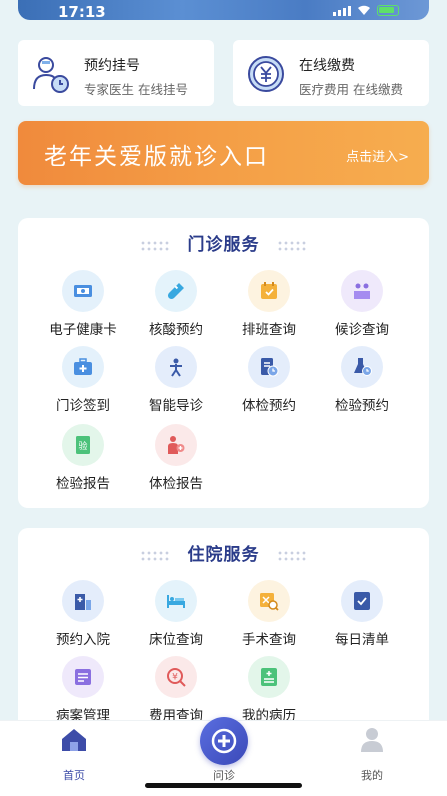 This screenshot has width=447, height=796. What do you see at coordinates (83, 367) in the screenshot?
I see `medical-kit-icon` at bounding box center [83, 367].